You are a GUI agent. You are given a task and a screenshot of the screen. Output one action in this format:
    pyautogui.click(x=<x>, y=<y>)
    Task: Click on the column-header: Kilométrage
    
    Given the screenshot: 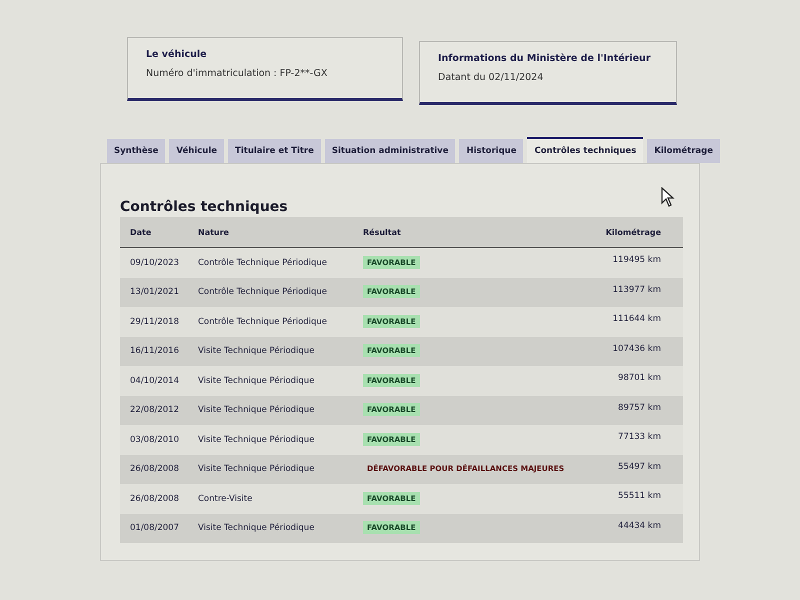 What is the action you would take?
    pyautogui.click(x=633, y=232)
    